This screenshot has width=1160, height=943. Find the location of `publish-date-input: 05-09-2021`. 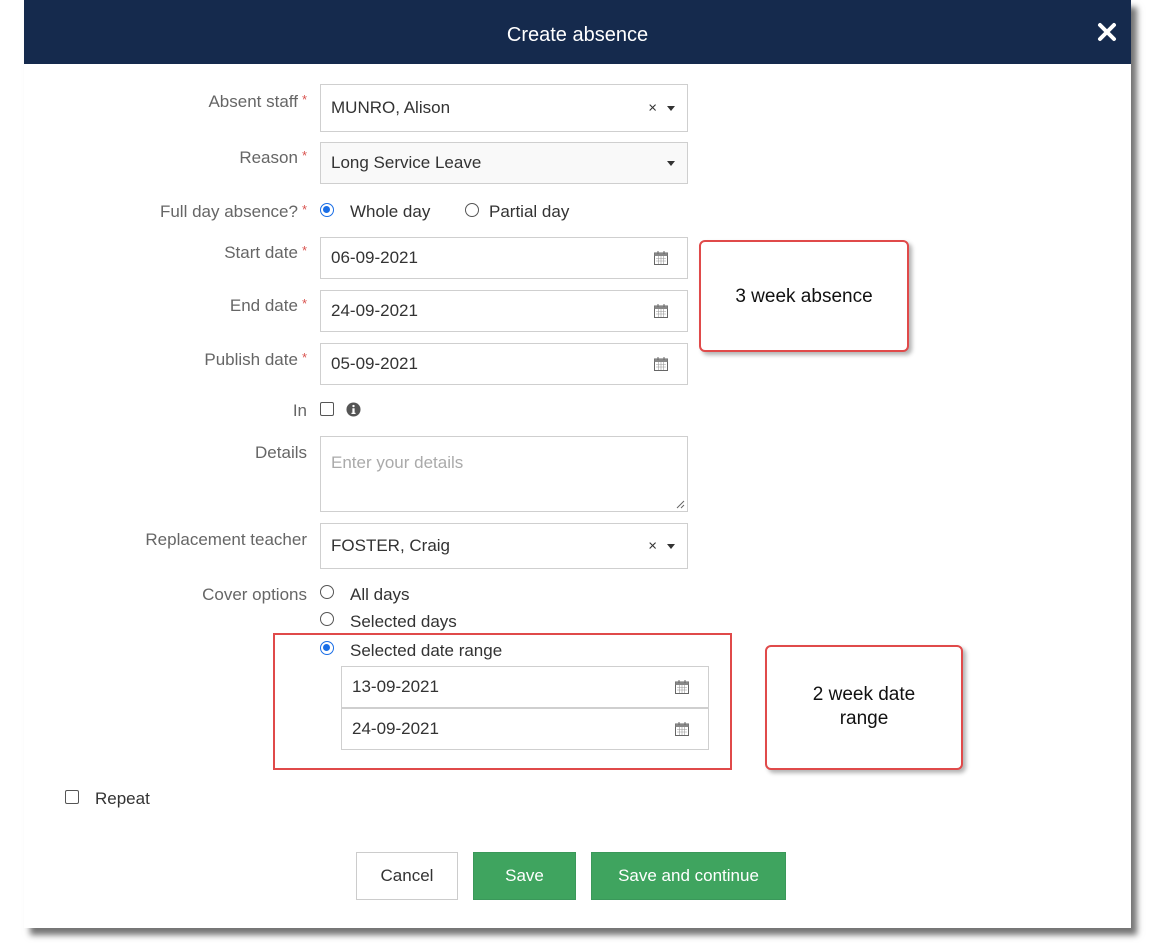

publish-date-input: 05-09-2021 is located at coordinates (504, 364).